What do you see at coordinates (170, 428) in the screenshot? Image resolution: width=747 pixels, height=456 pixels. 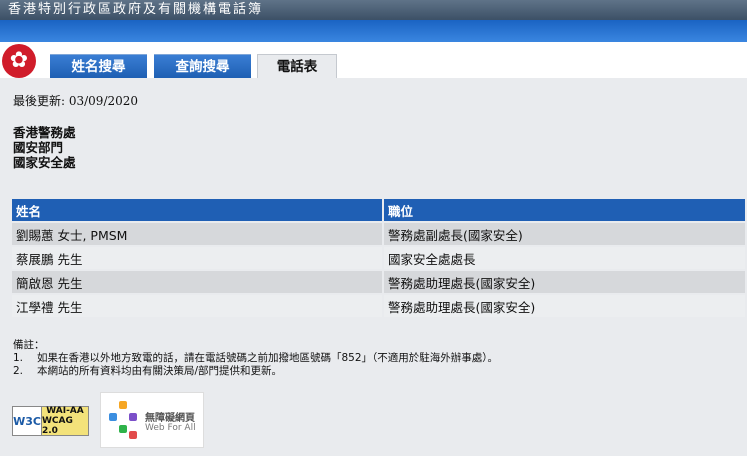 I see `web-for-all-subtitle: Web For All` at bounding box center [170, 428].